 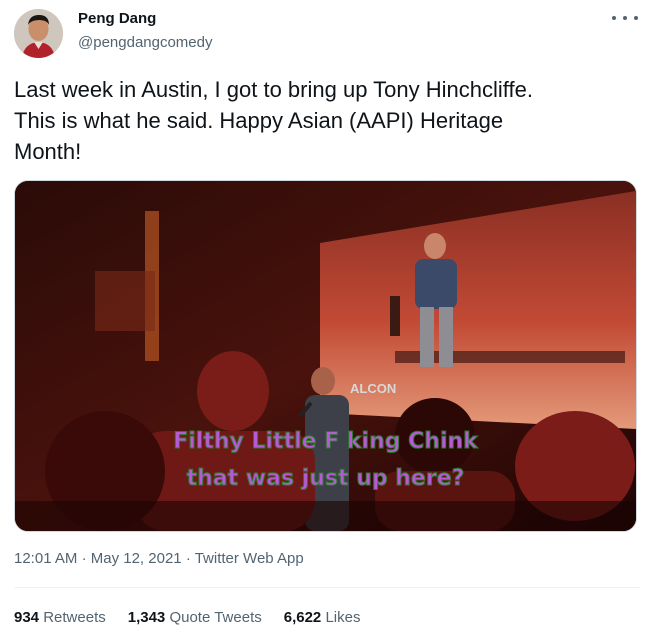 I want to click on quote-tweets-stat: 1,343 Quote Tweets, so click(x=195, y=617).